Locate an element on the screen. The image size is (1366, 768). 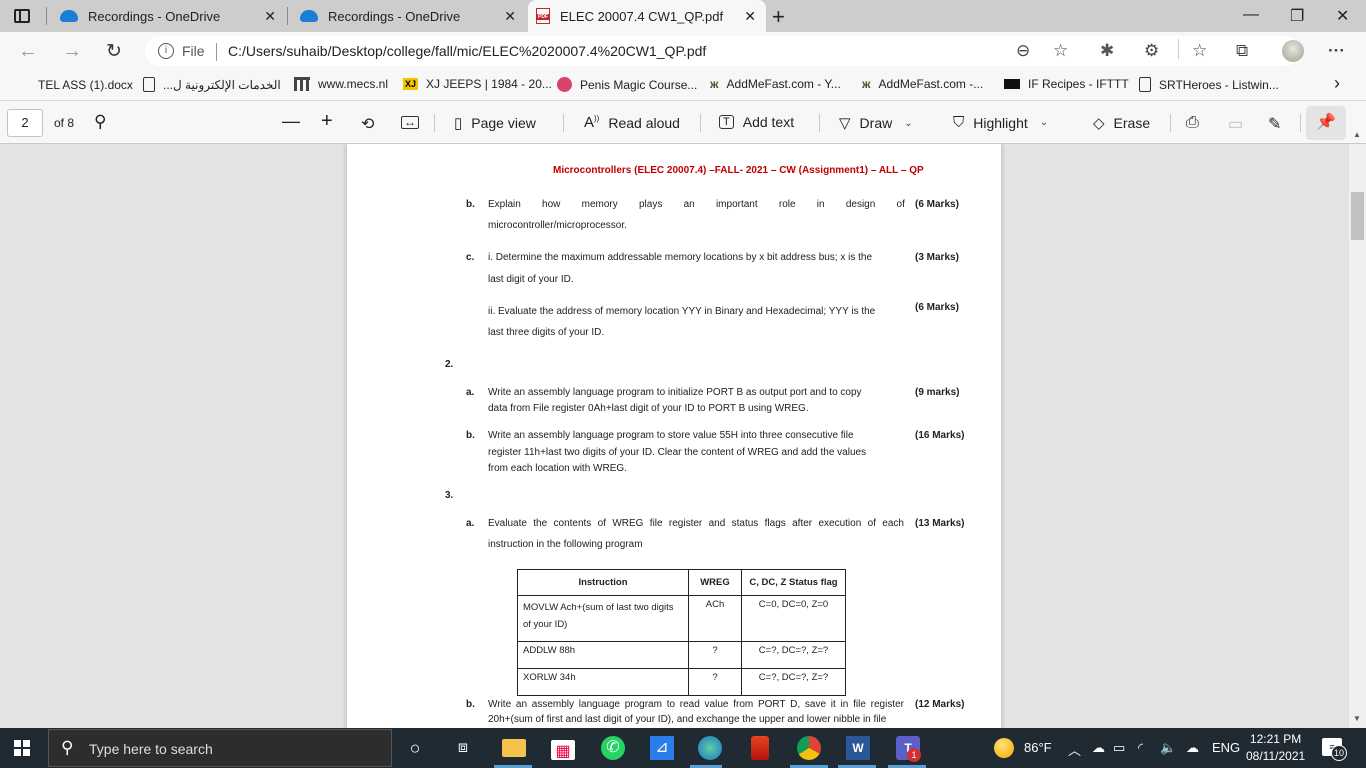
rotate-icon: ⟲ is located at coordinates (367, 124).